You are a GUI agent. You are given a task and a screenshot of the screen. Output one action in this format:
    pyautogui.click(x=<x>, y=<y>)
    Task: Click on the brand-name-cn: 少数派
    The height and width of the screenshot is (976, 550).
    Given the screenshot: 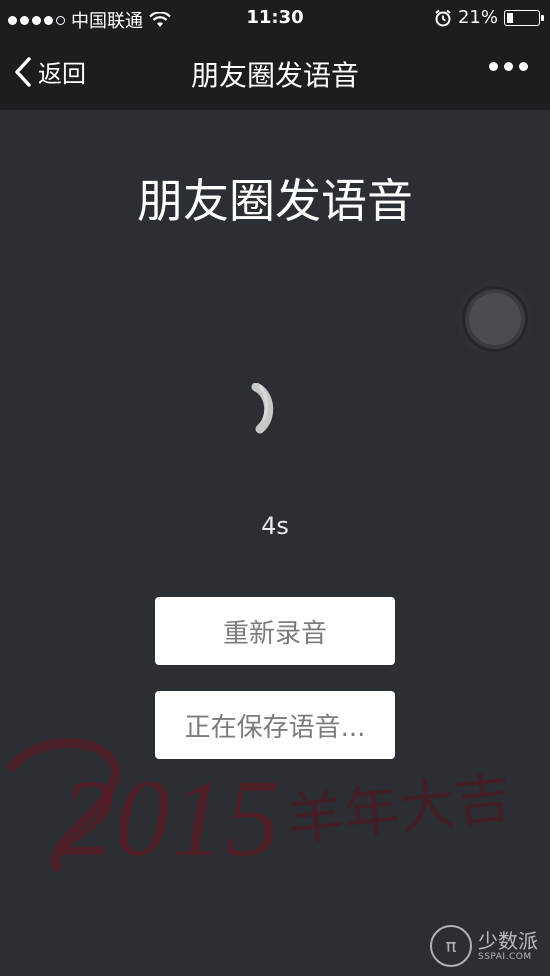 What is the action you would take?
    pyautogui.click(x=508, y=940)
    